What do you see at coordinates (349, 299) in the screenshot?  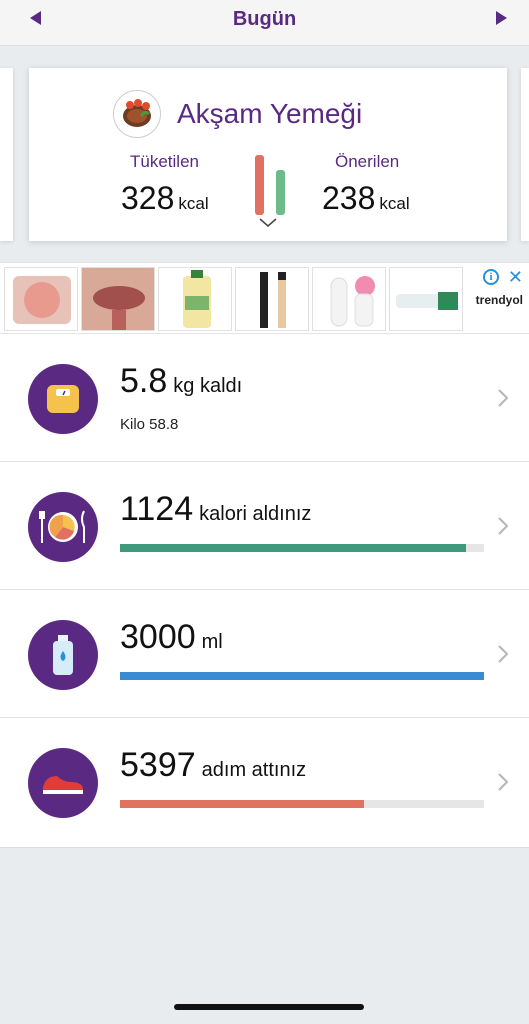 I see `ad-product-face-brush` at bounding box center [349, 299].